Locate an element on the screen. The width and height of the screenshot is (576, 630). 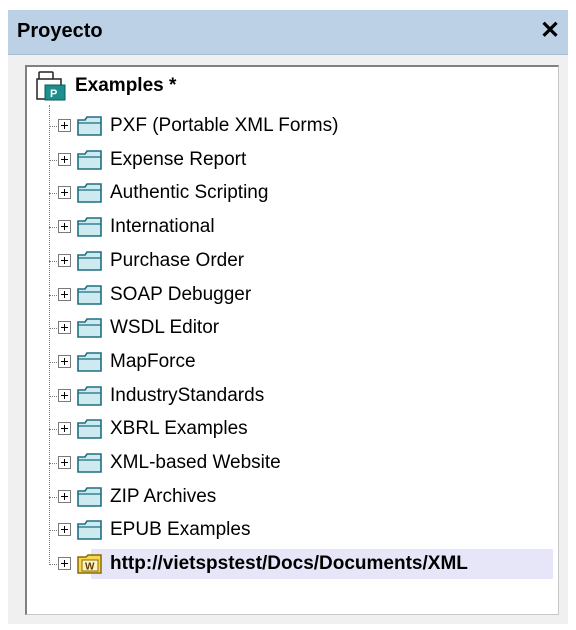
tree-item-label: Purchase Order is located at coordinates (177, 260).